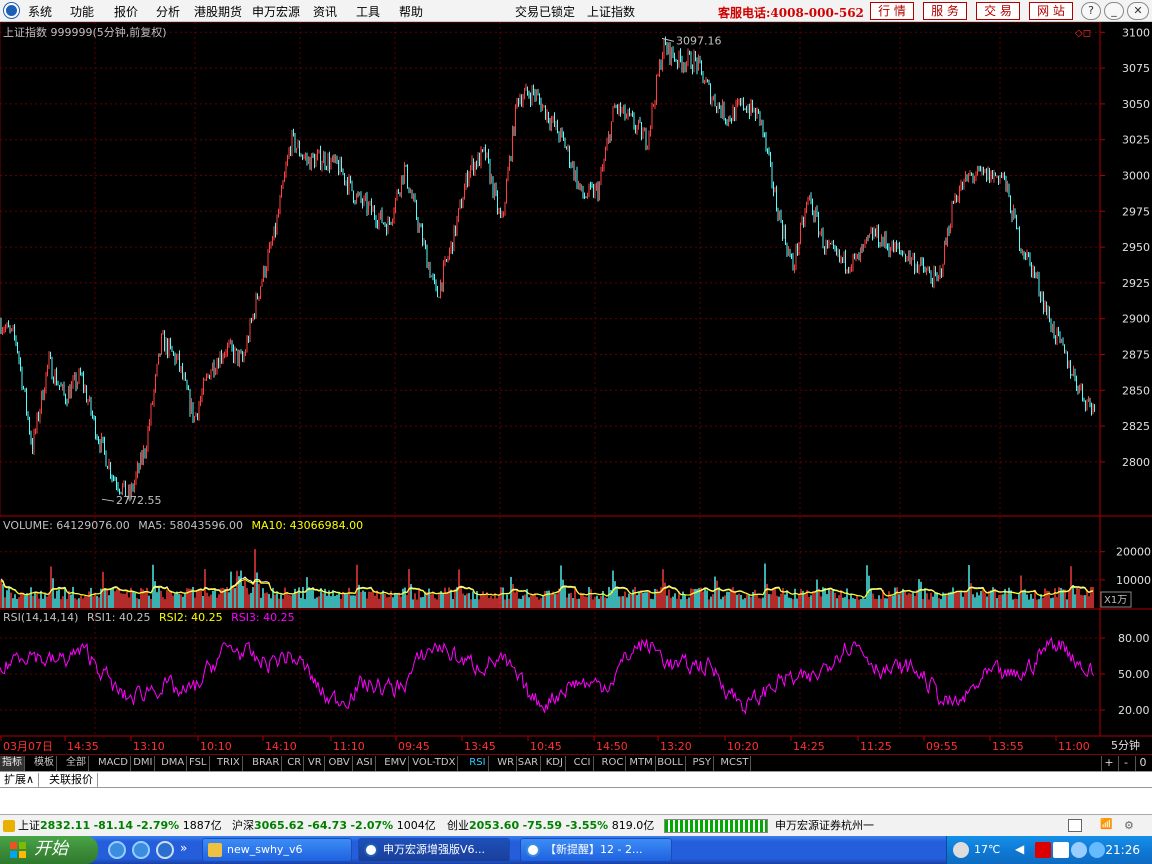  I want to click on indicator-tab-fsl: FSL, so click(198, 763).